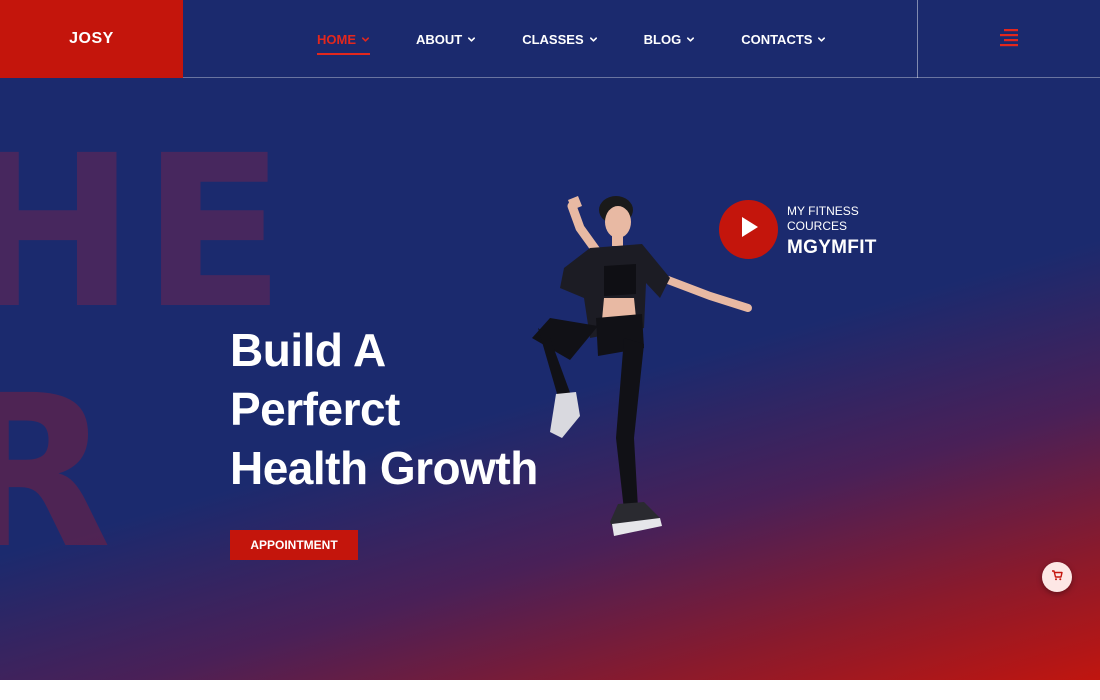 Image resolution: width=1100 pixels, height=700 pixels. What do you see at coordinates (550, 690) in the screenshot?
I see `page-bottom-strip` at bounding box center [550, 690].